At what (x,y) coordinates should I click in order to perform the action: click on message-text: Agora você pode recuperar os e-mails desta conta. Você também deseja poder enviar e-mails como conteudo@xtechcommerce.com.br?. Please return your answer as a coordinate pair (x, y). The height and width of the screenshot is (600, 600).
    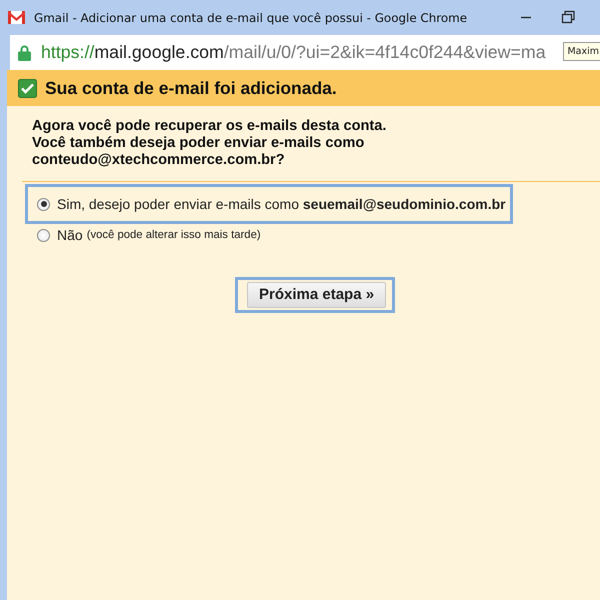
    Looking at the image, I should click on (209, 143).